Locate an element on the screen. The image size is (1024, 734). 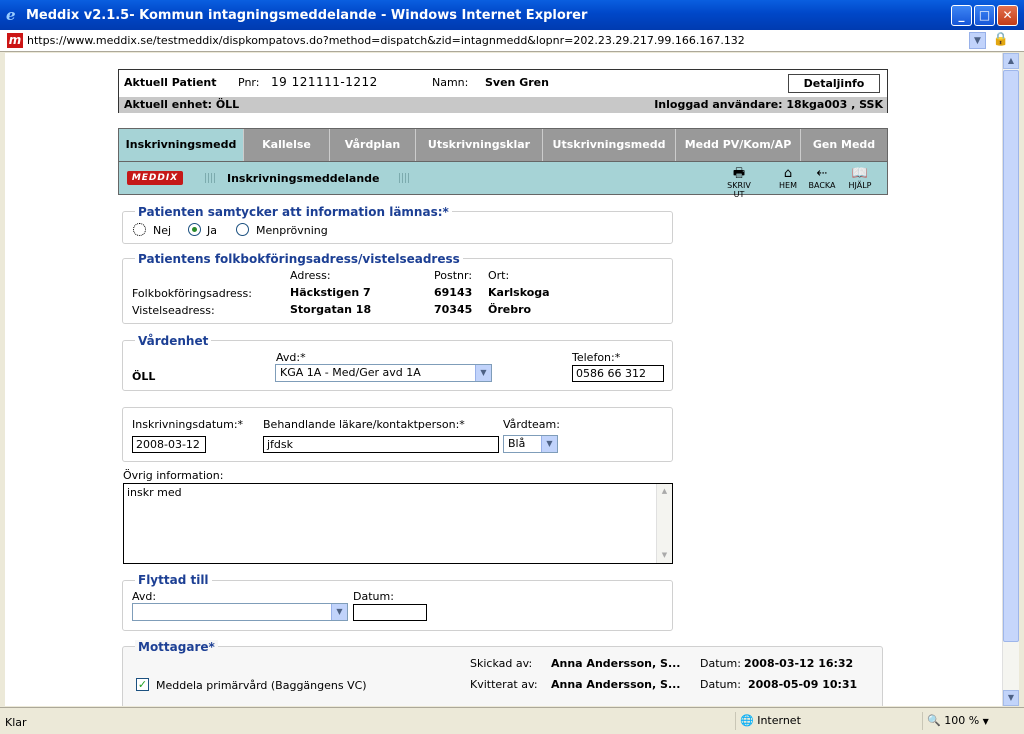
tab-kallelse: Kallelse is located at coordinates (287, 145).